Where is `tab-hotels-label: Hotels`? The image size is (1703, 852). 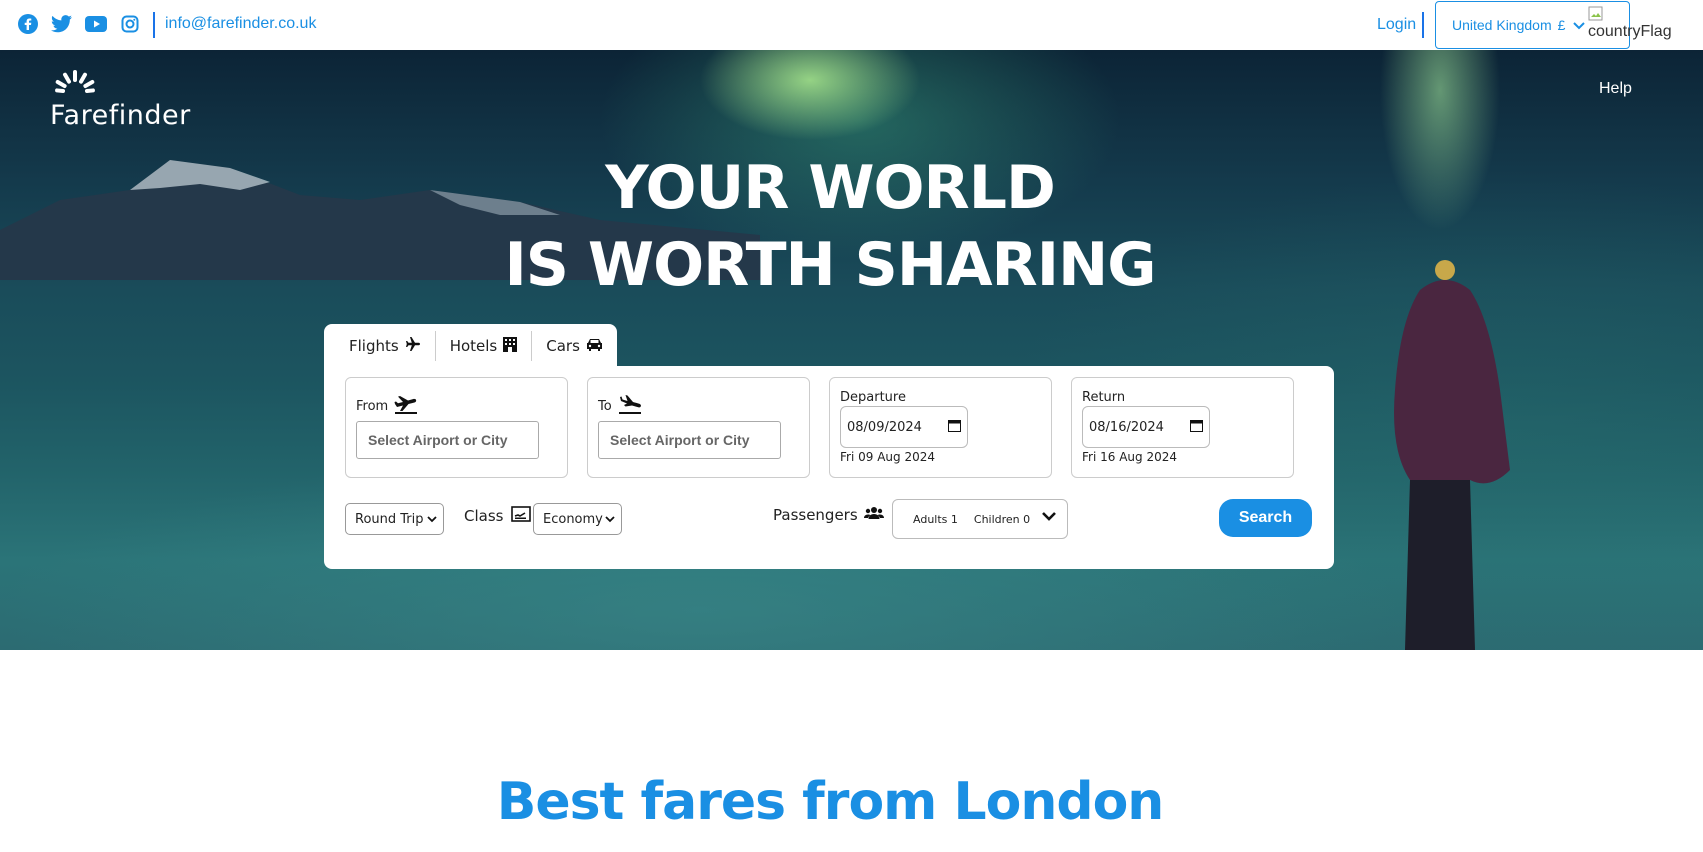
tab-hotels-label: Hotels is located at coordinates (473, 346).